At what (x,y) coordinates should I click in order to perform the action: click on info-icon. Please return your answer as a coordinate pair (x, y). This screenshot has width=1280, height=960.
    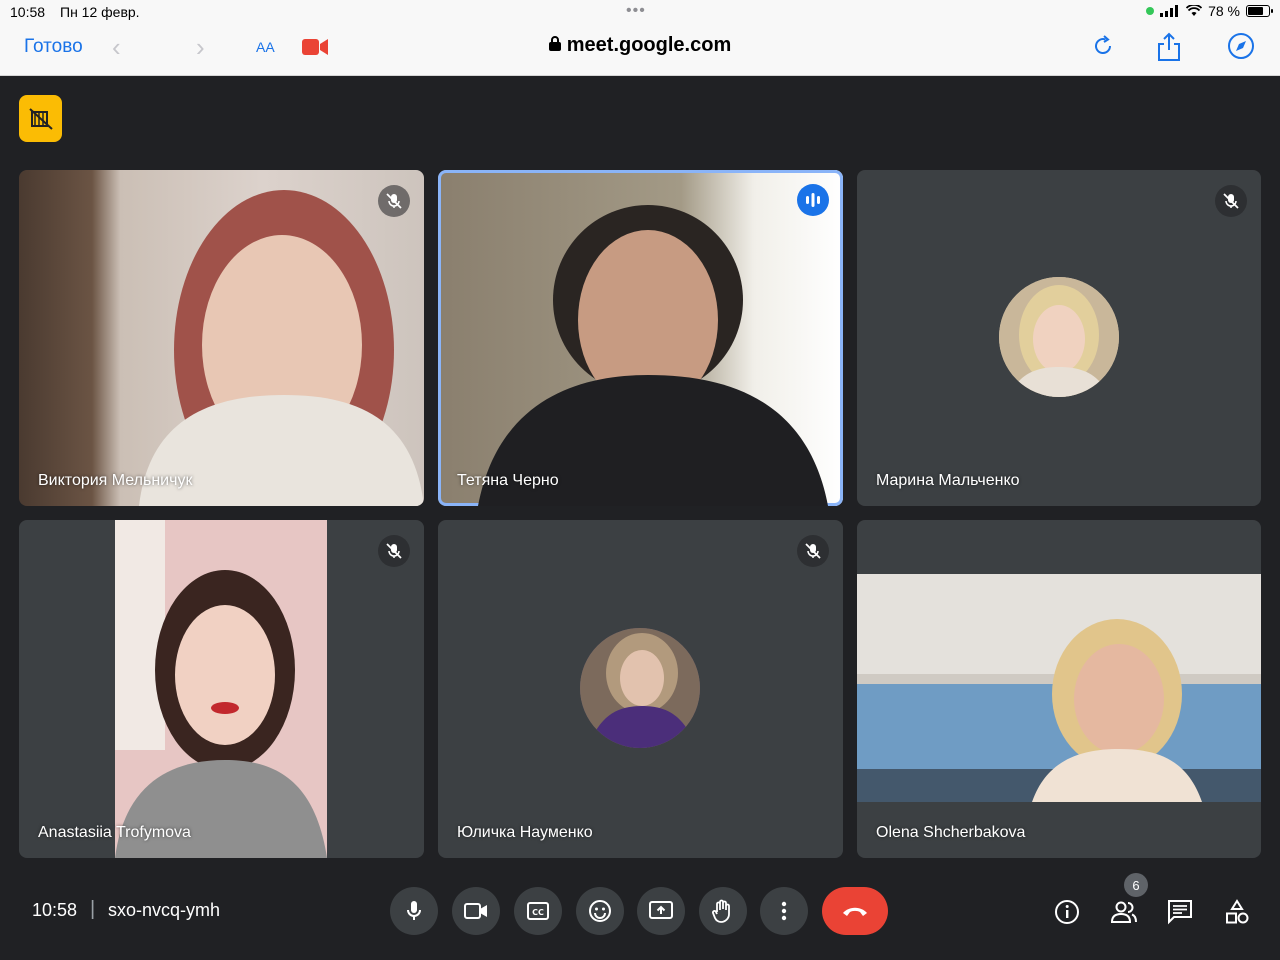
    Looking at the image, I should click on (1067, 912).